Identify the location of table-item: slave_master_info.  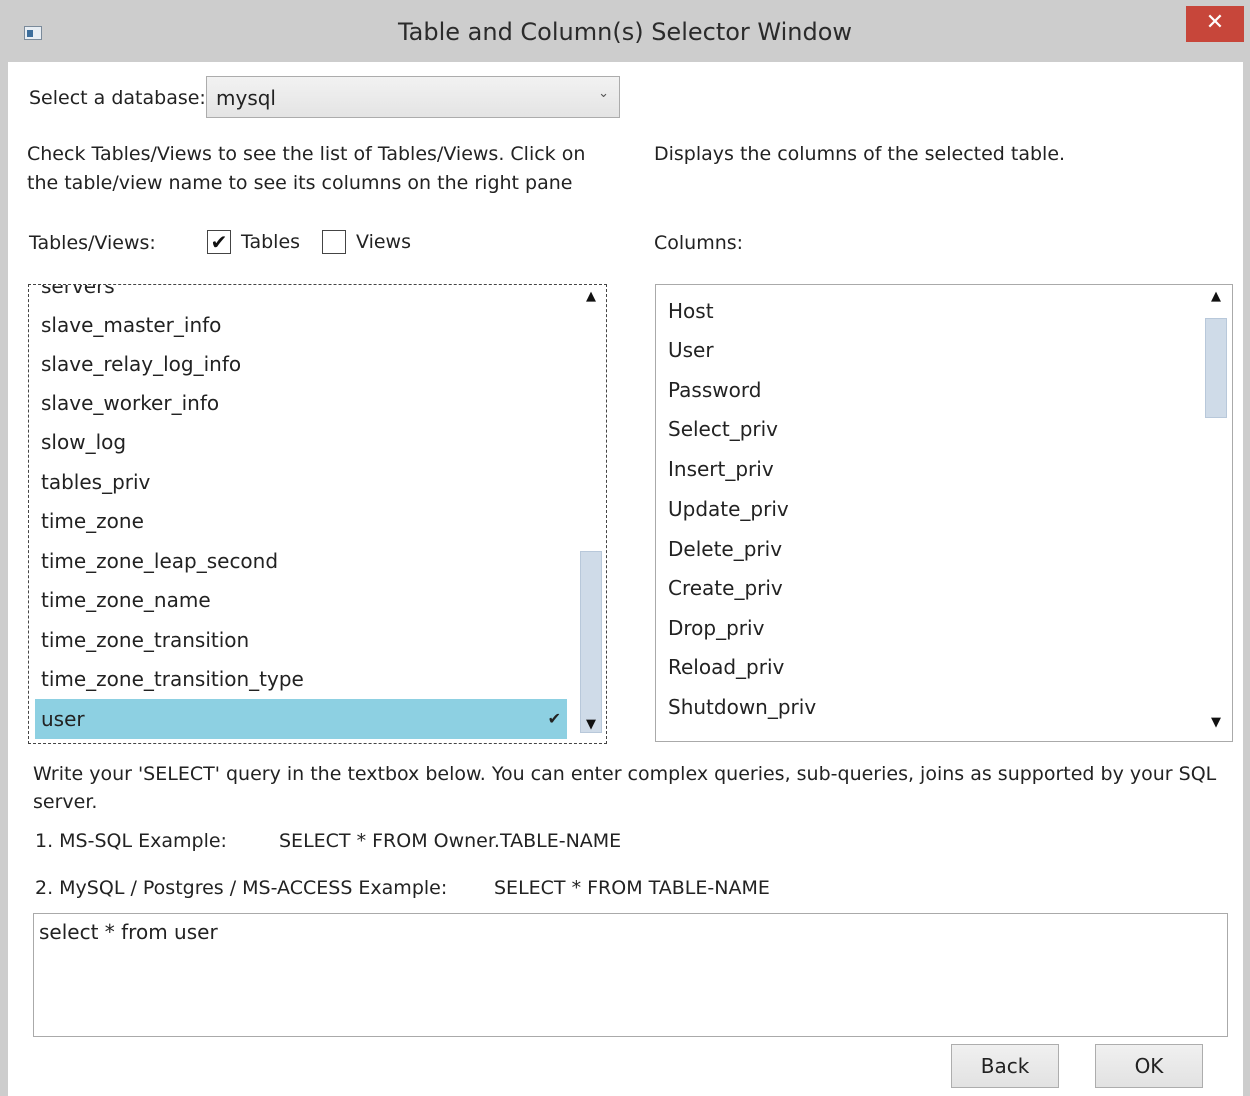
(125, 325).